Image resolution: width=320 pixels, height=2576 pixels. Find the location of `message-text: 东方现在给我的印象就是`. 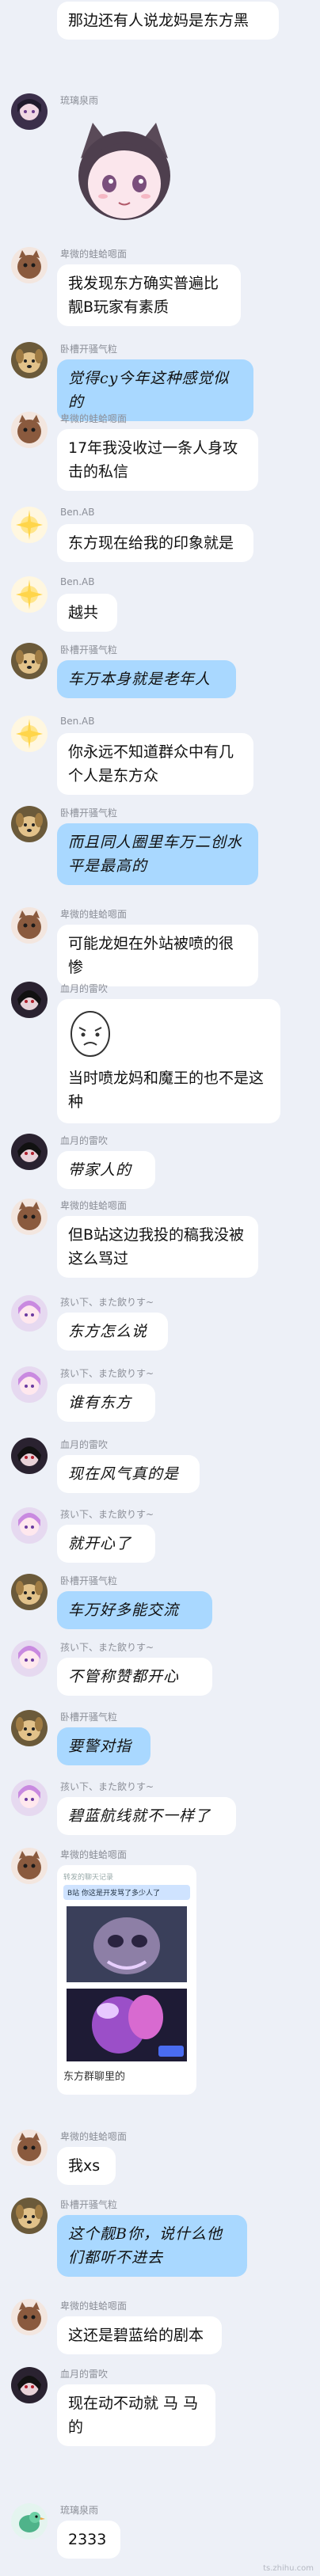

message-text: 东方现在给我的印象就是 is located at coordinates (151, 543).